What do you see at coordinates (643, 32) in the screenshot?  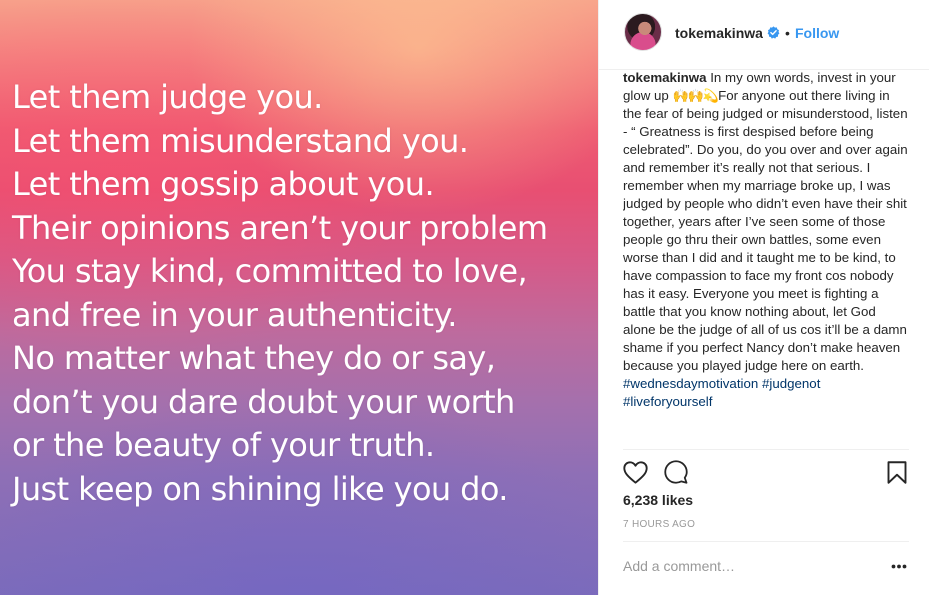 I see `avatar` at bounding box center [643, 32].